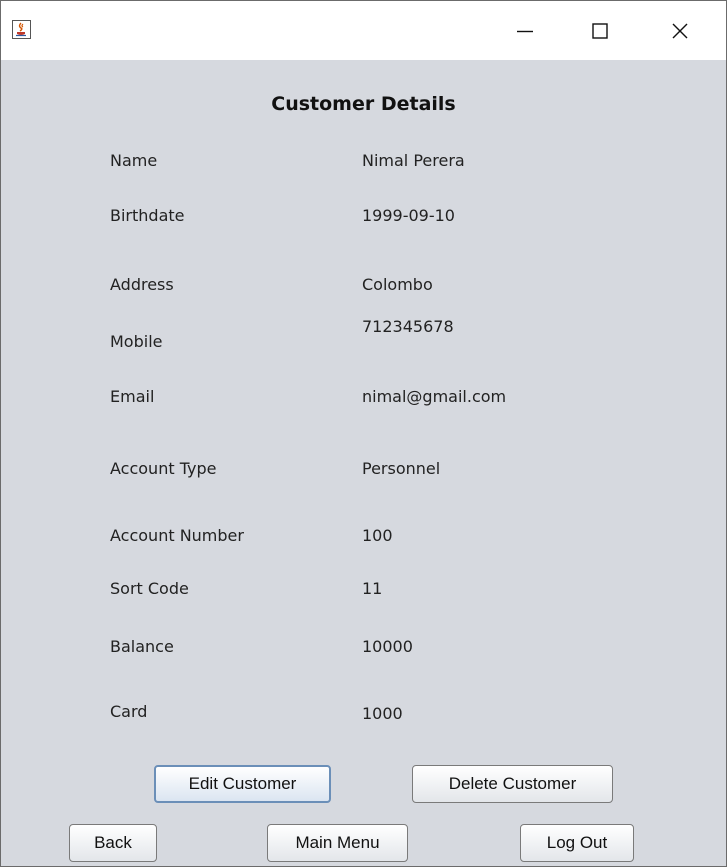 Image resolution: width=727 pixels, height=867 pixels. What do you see at coordinates (242, 784) in the screenshot?
I see `edit-customer-button: Edit Customer` at bounding box center [242, 784].